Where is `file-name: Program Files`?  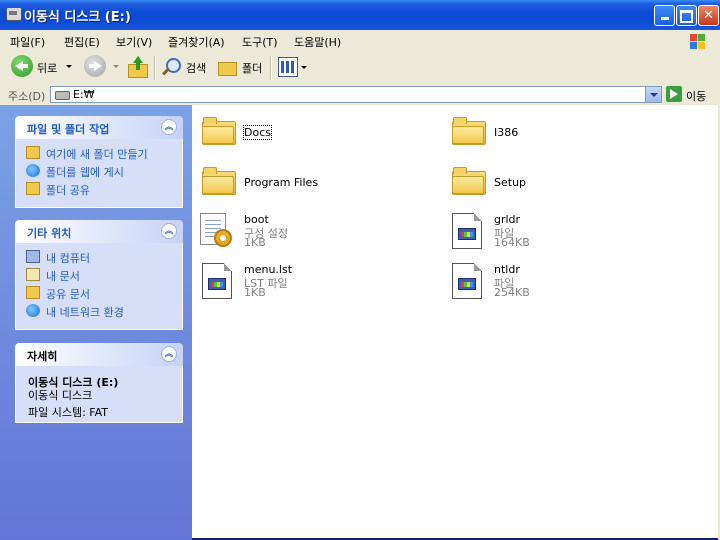
file-name: Program Files is located at coordinates (281, 182).